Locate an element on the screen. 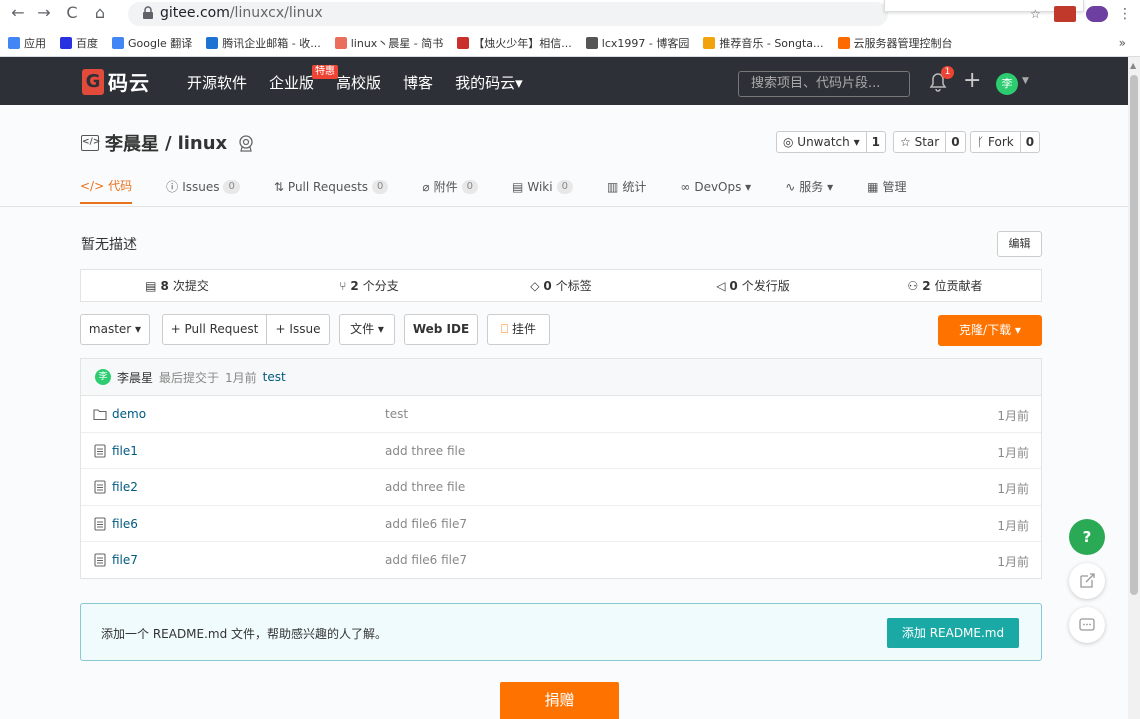 Image resolution: width=1140 pixels, height=719 pixels. file-icon is located at coordinates (100, 560).